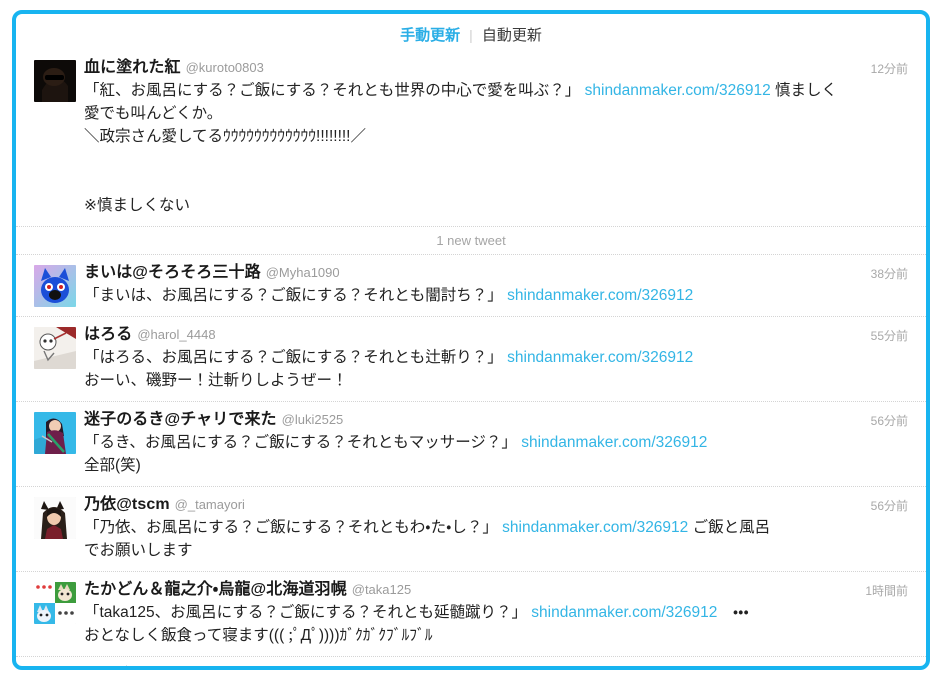  Describe the element at coordinates (313, 419) in the screenshot. I see `screen-name: @luki2525` at that location.